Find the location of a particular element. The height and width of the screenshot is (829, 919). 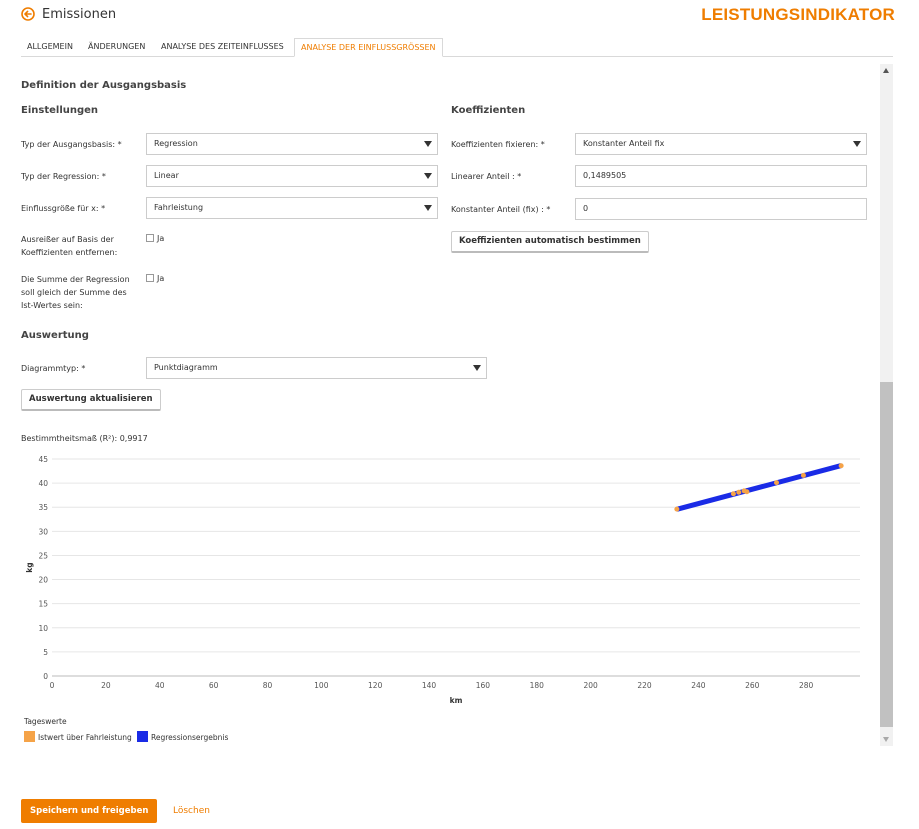

x-tick-label: 200 is located at coordinates (591, 685).